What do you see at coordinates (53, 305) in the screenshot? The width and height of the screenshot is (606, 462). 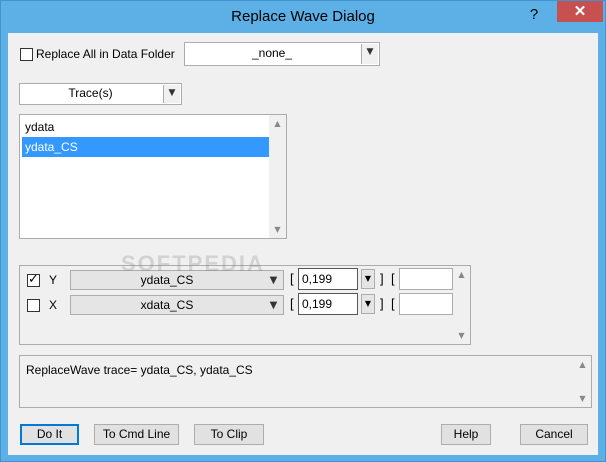 I see `x-axis-label: X` at bounding box center [53, 305].